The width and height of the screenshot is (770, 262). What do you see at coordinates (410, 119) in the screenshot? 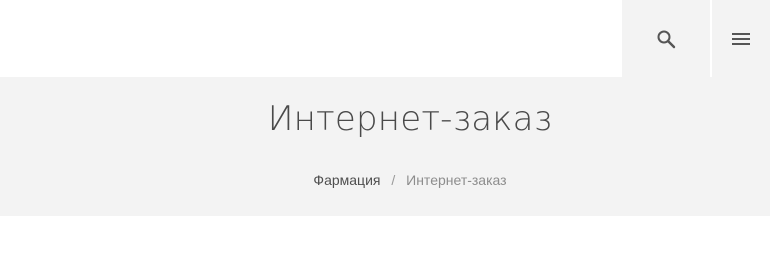
I see `page-title: Интернет-заказ` at bounding box center [410, 119].